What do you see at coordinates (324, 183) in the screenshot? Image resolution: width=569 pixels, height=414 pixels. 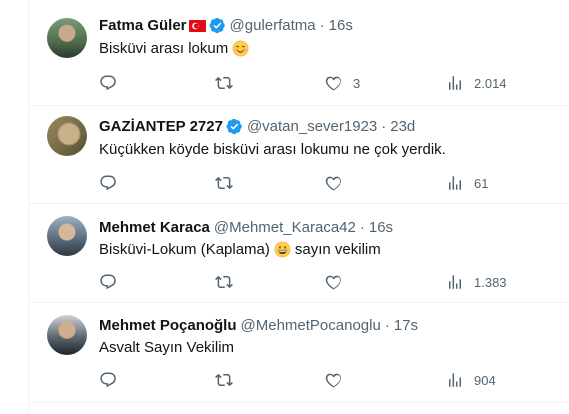 I see `tweet-actions: 61` at bounding box center [324, 183].